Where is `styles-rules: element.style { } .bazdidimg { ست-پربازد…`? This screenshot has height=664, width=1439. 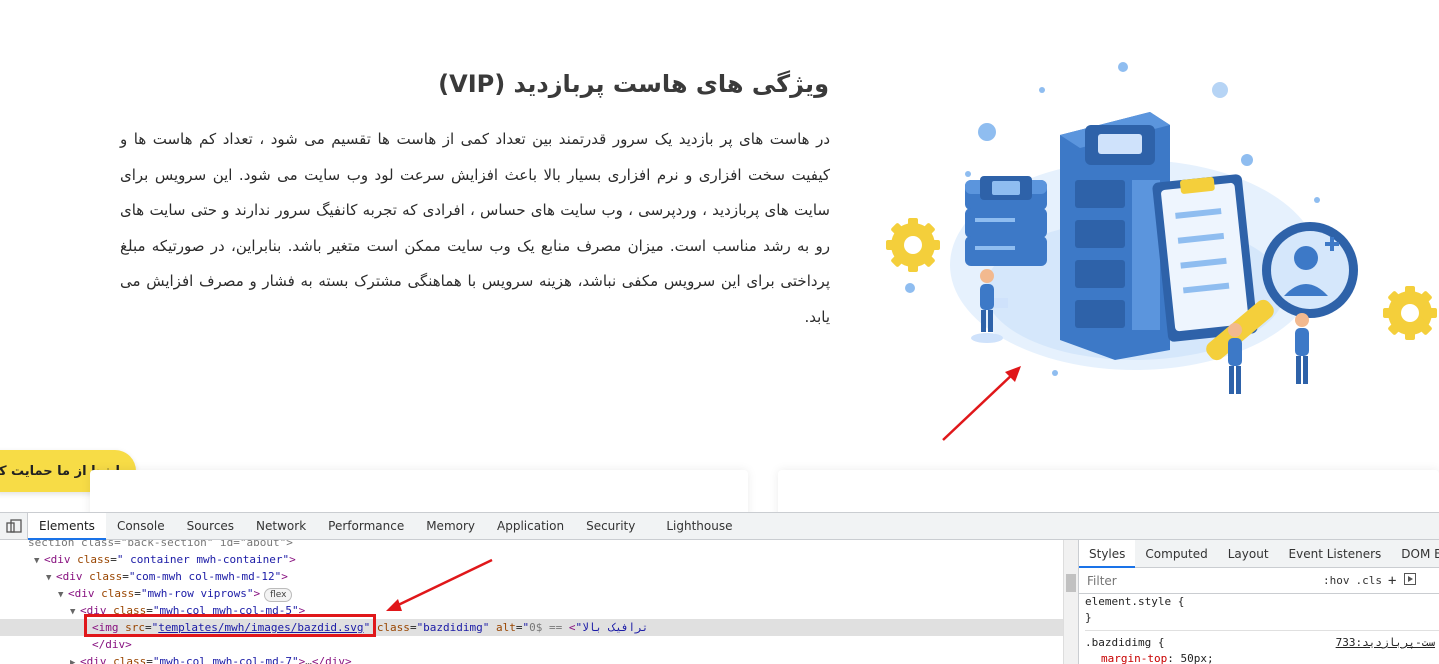 styles-rules: element.style { } .bazdidimg { ست-پربازد… is located at coordinates (1259, 629).